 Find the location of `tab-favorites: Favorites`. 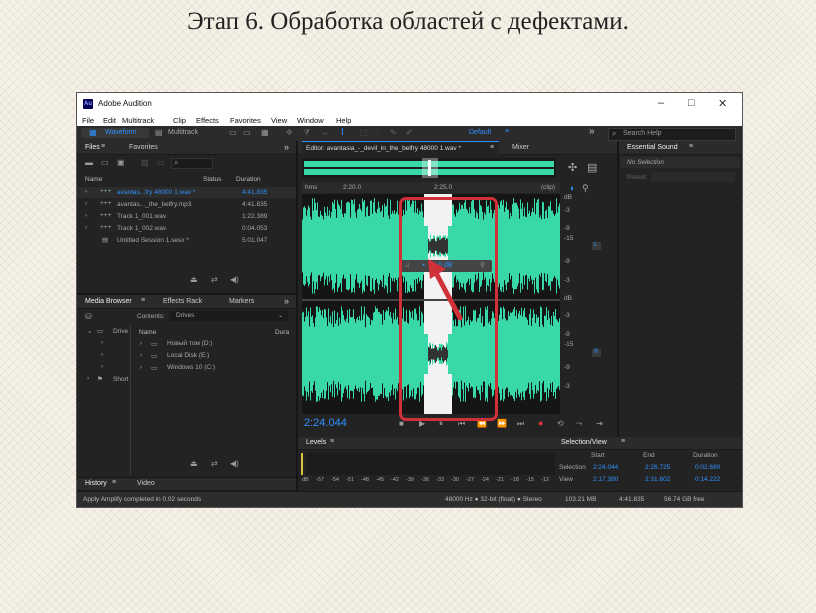

tab-favorites: Favorites is located at coordinates (143, 147).